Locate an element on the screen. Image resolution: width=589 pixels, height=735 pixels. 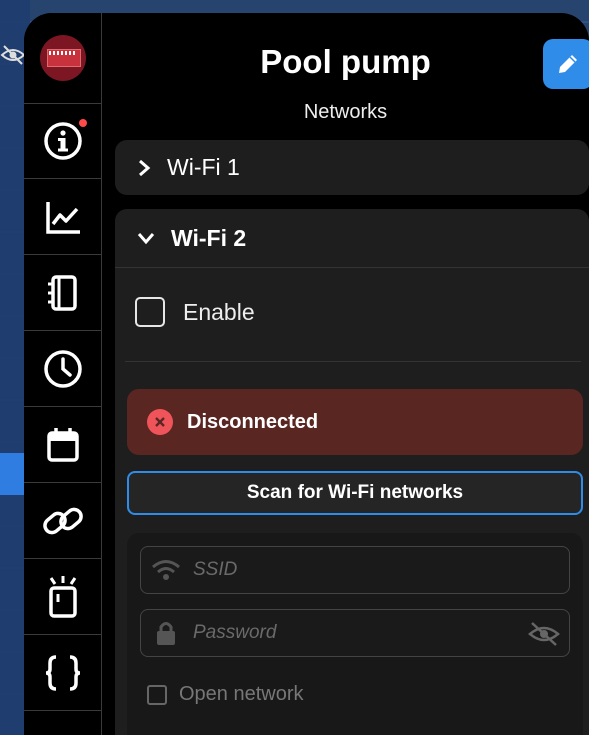
password-field is located at coordinates (355, 633).